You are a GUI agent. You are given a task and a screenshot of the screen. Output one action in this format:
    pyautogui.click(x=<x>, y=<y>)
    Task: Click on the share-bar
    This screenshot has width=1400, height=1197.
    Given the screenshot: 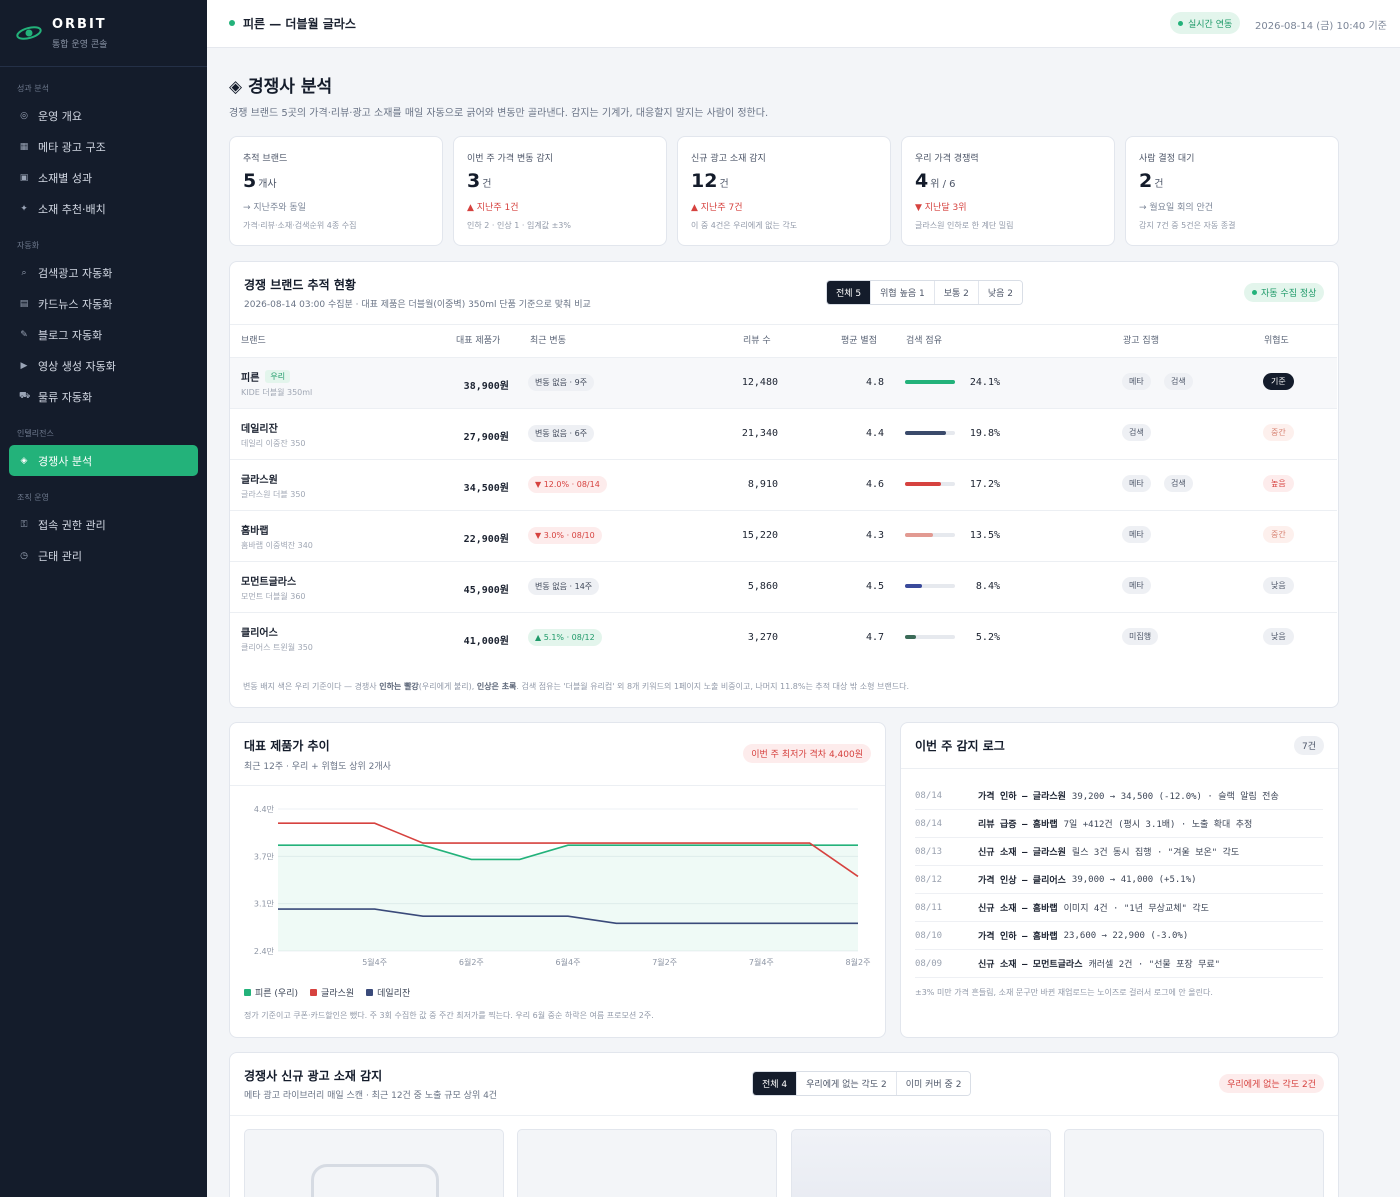 What is the action you would take?
    pyautogui.click(x=930, y=484)
    